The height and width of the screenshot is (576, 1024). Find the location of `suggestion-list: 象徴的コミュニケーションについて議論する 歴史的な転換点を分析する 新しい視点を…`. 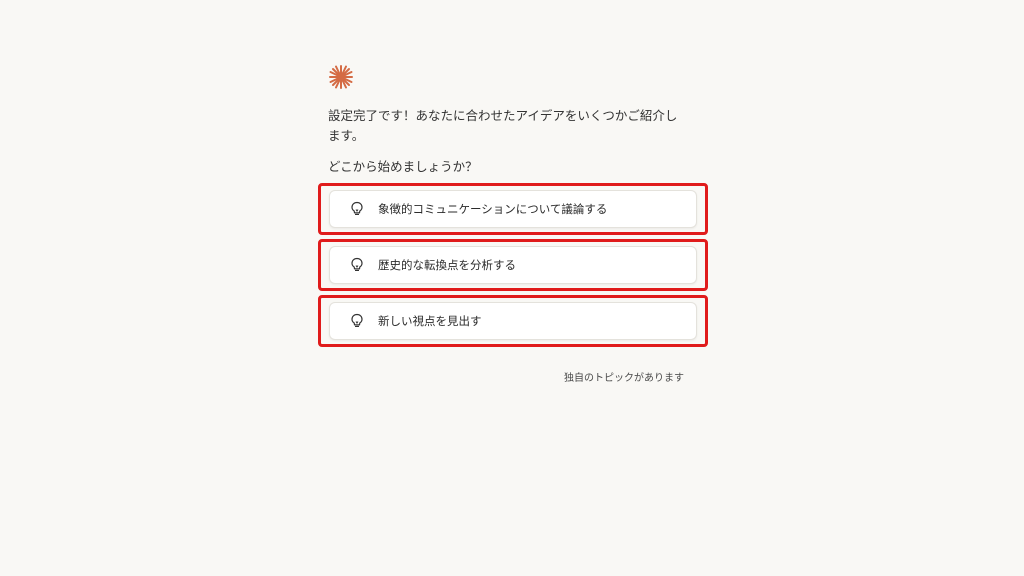

suggestion-list: 象徴的コミュニケーションについて議論する 歴史的な転換点を分析する 新しい視点を… is located at coordinates (513, 267).